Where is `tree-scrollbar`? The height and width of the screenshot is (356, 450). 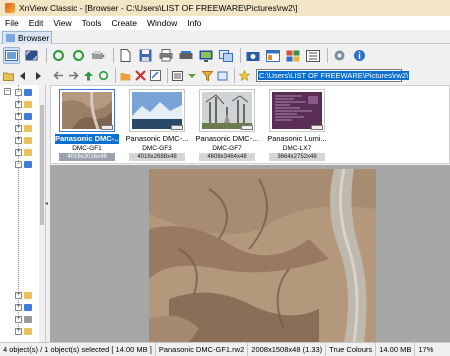 tree-scrollbar is located at coordinates (42, 213).